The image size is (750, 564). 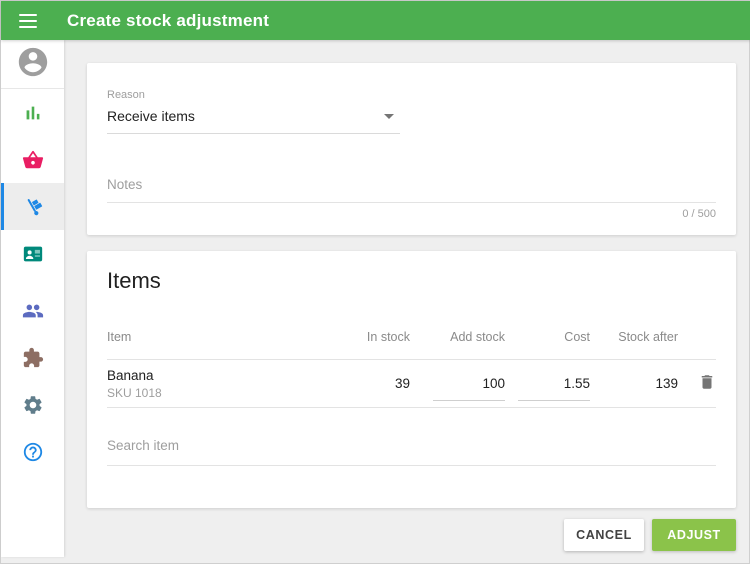 I want to click on notes-char-counter: 0 / 500, so click(x=699, y=214).